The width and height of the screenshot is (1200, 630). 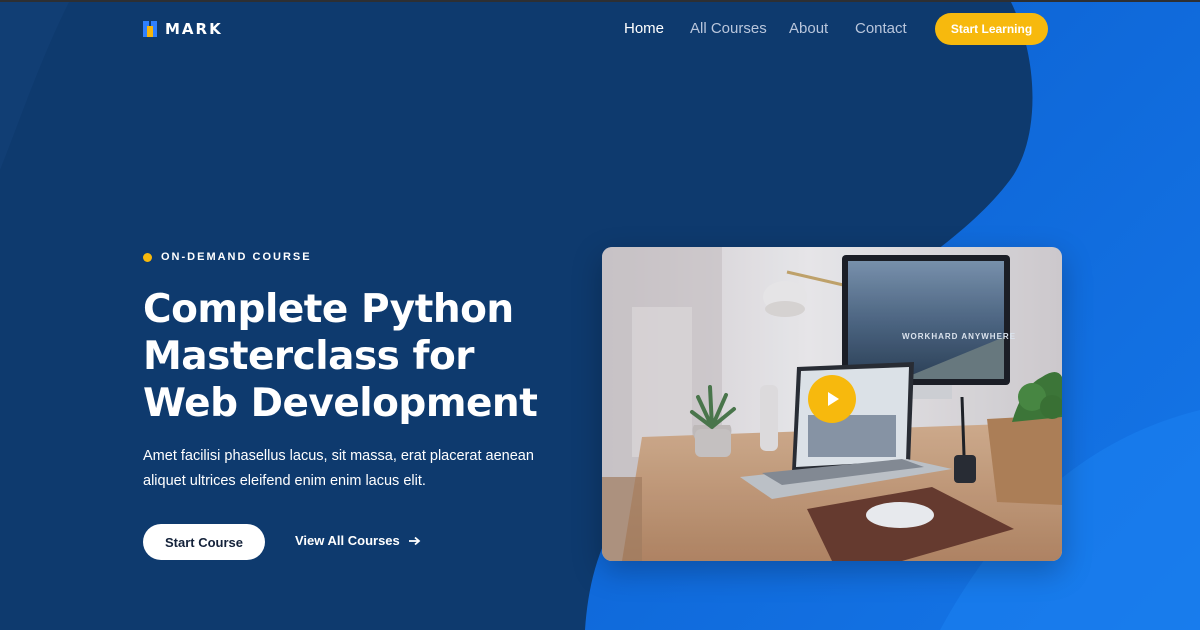 I want to click on brand-logo: MARK, so click(x=183, y=29).